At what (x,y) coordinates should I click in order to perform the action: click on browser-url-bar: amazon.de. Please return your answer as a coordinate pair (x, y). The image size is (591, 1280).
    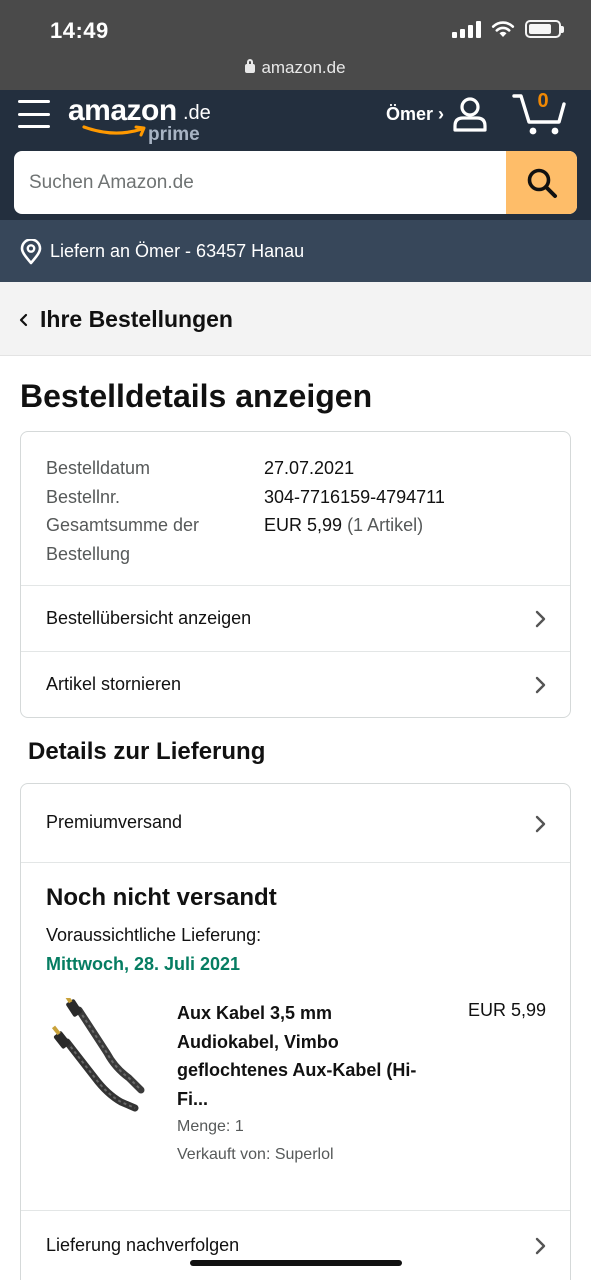
    Looking at the image, I should click on (295, 68).